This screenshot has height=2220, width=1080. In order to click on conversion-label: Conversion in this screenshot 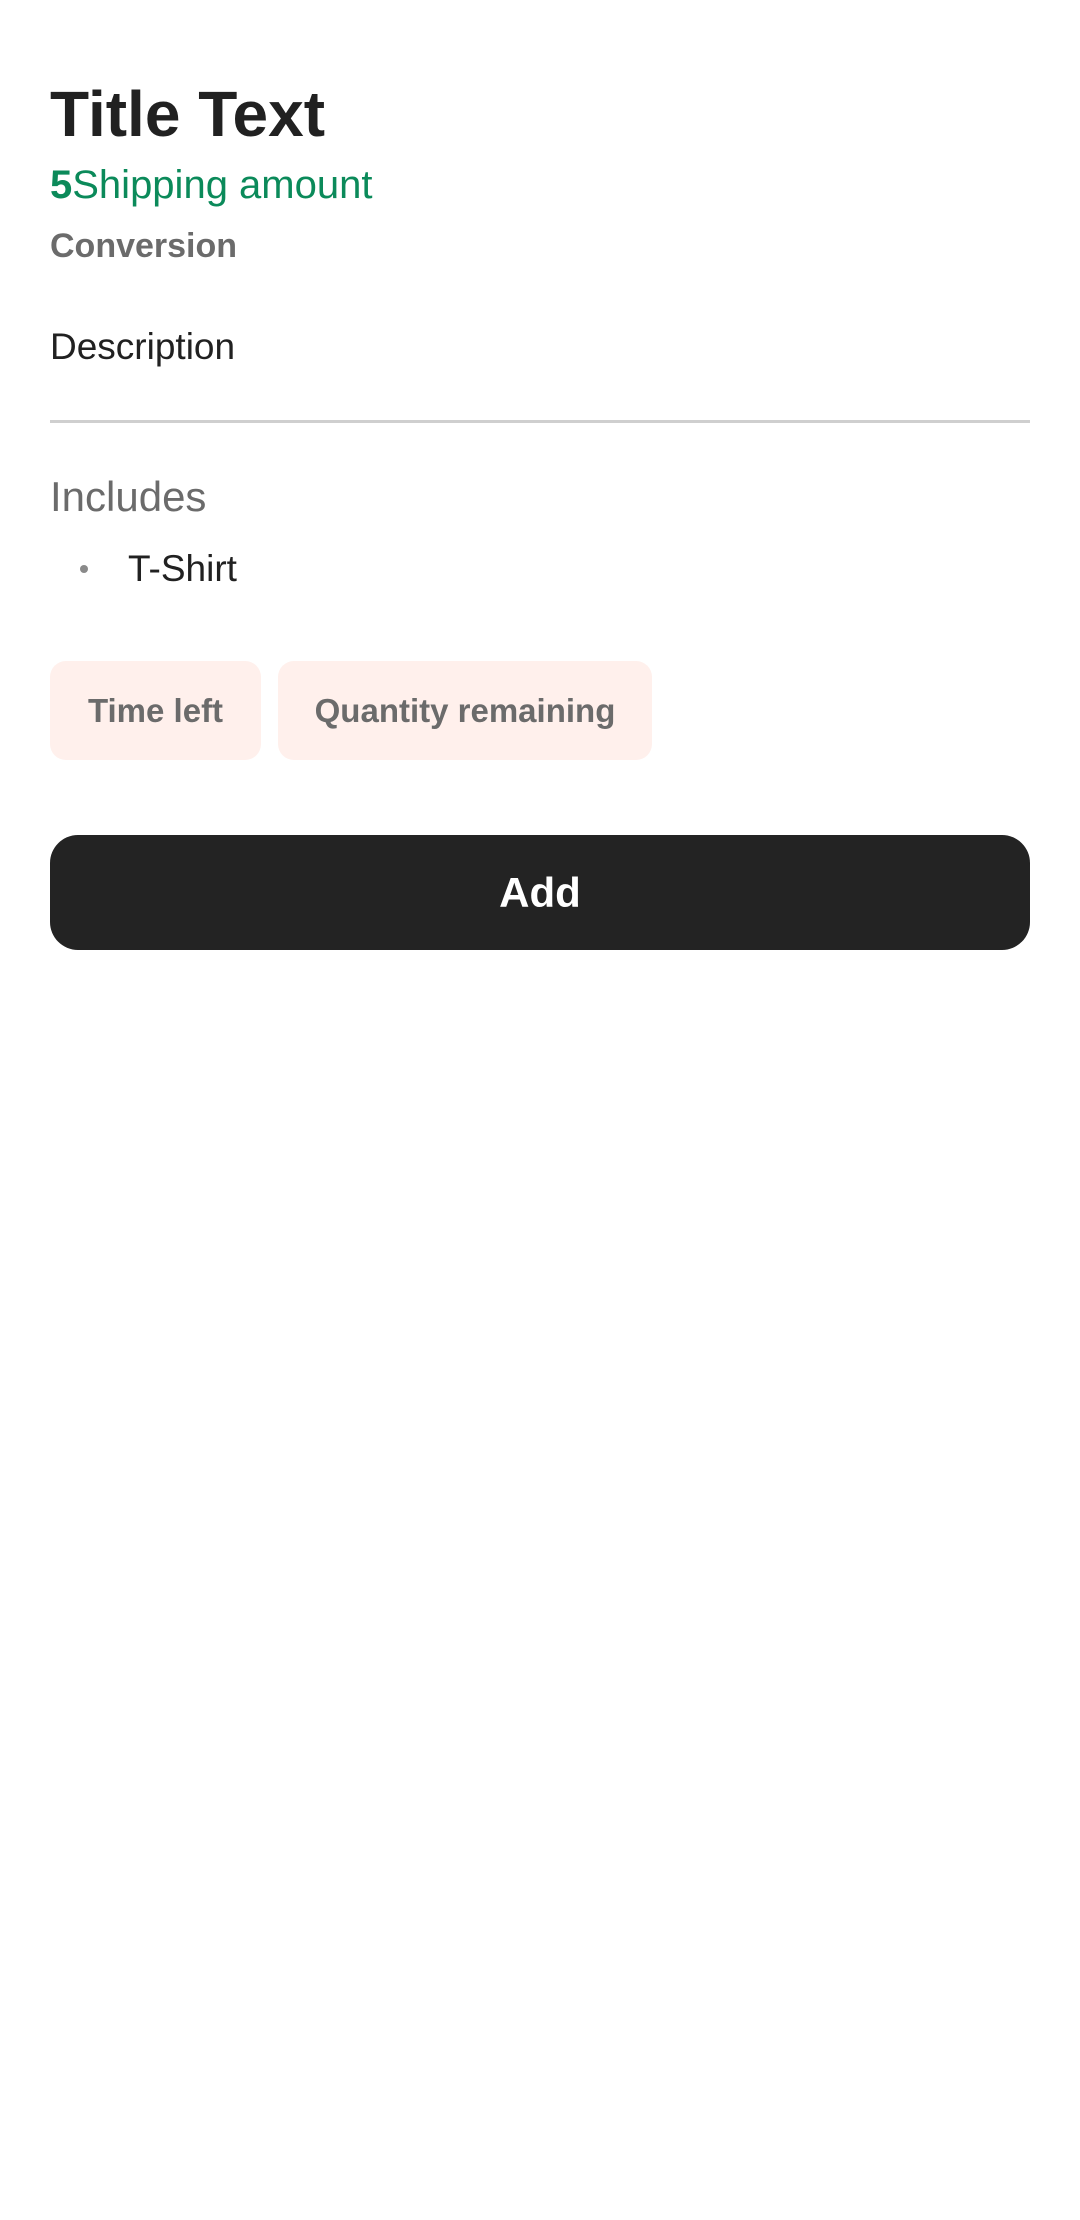, I will do `click(144, 246)`.